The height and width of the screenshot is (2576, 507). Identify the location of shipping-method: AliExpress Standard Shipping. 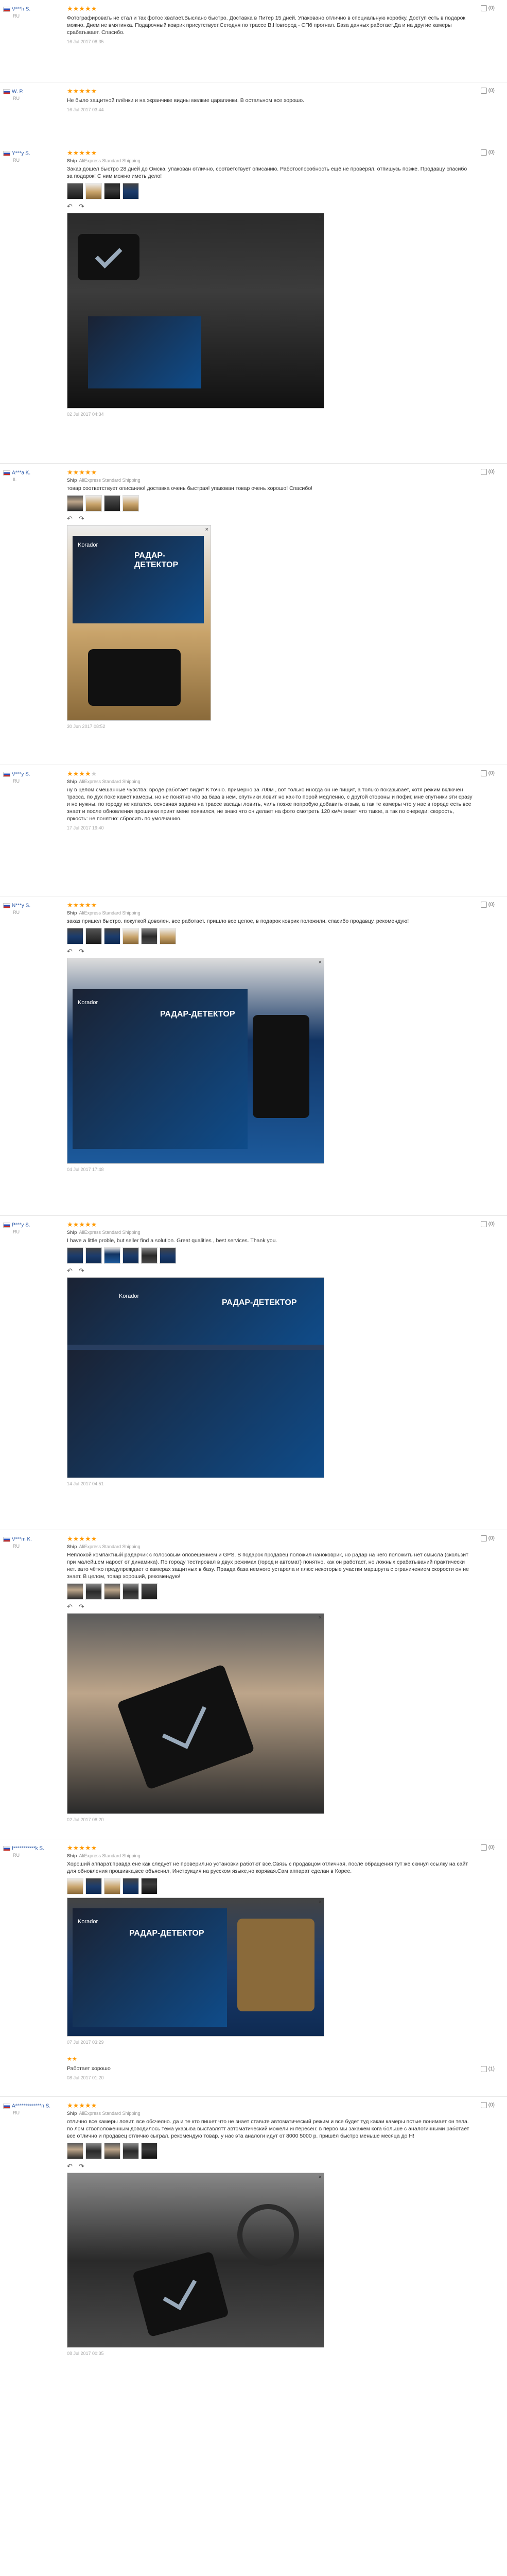
(110, 1233).